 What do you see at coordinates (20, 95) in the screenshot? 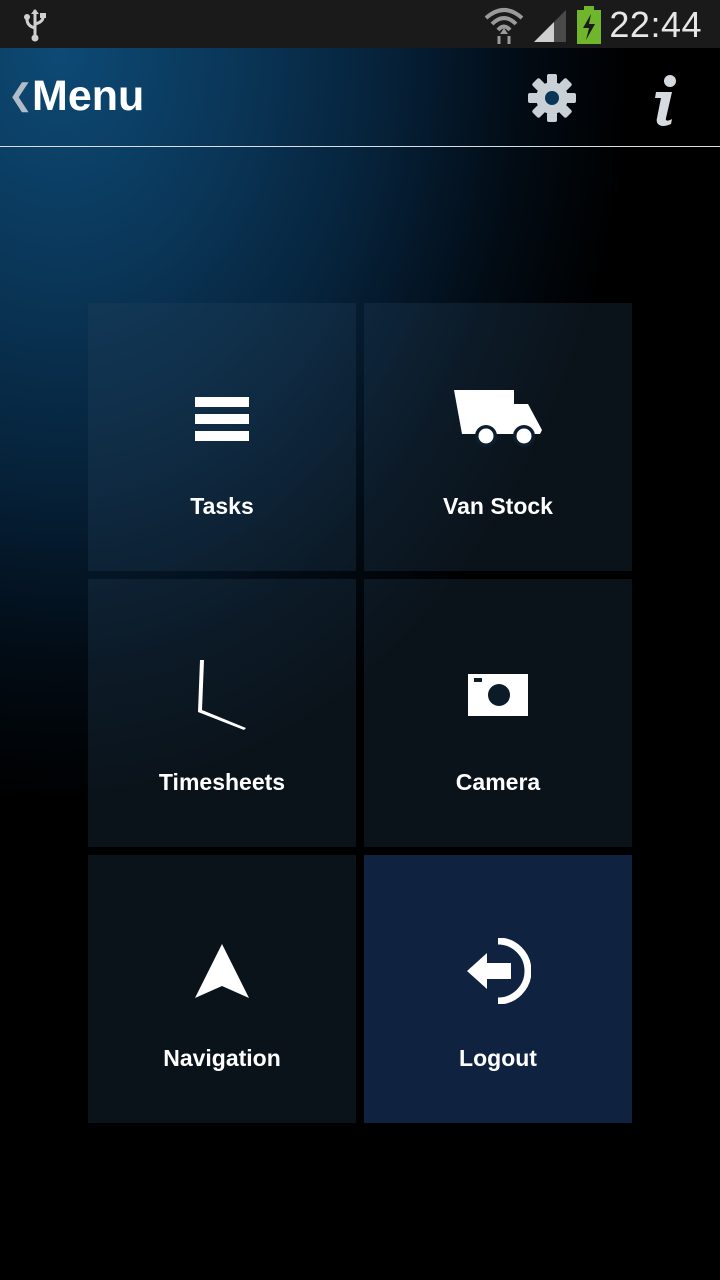
I see `chevron-left-icon: ❮` at bounding box center [20, 95].